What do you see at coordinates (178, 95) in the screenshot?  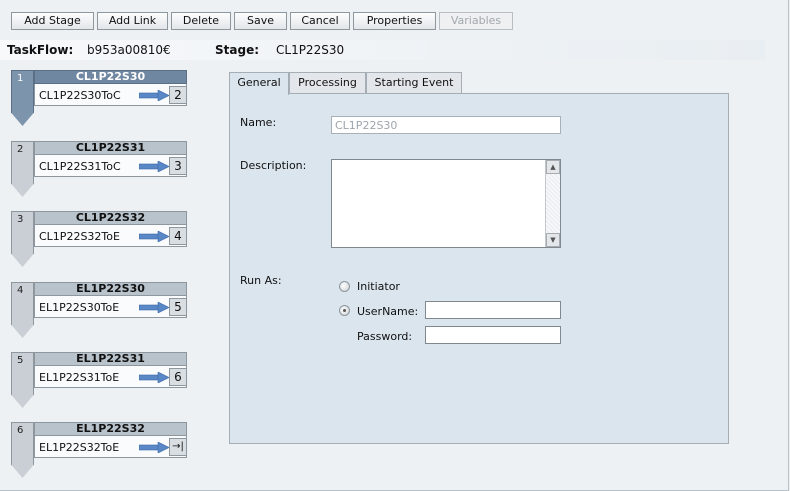 I see `next-stage-target: 2` at bounding box center [178, 95].